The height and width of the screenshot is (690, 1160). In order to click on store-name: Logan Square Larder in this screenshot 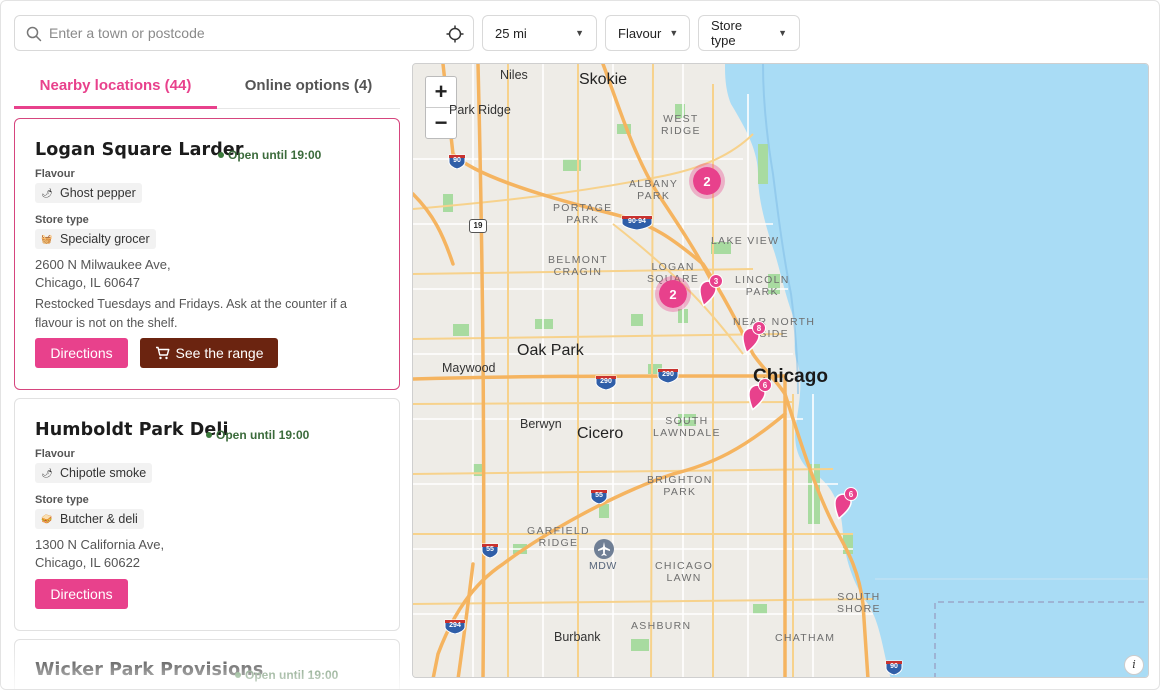, I will do `click(139, 150)`.